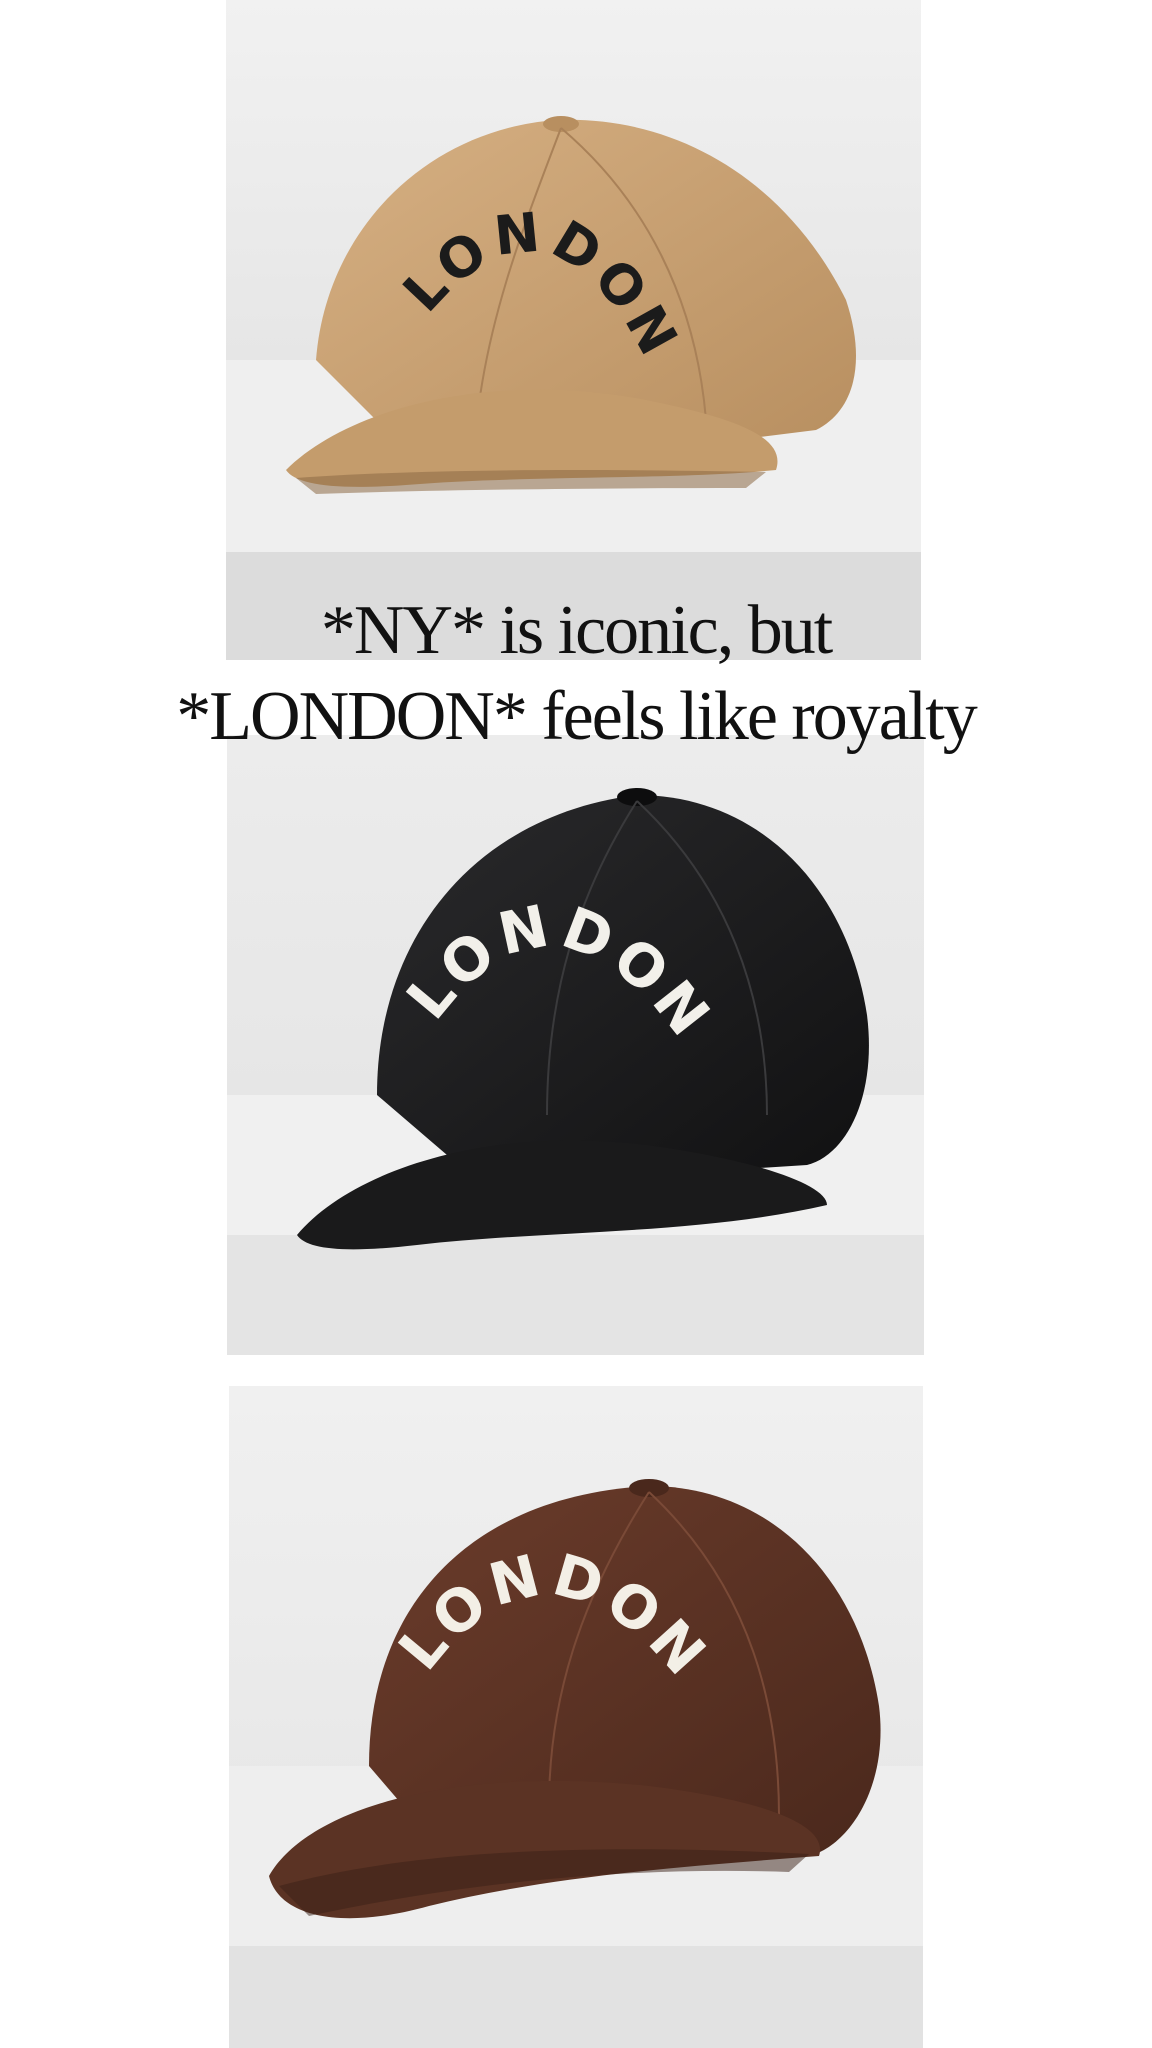  I want to click on caption-line-2: *LONDON* feels like royalty, so click(576, 716).